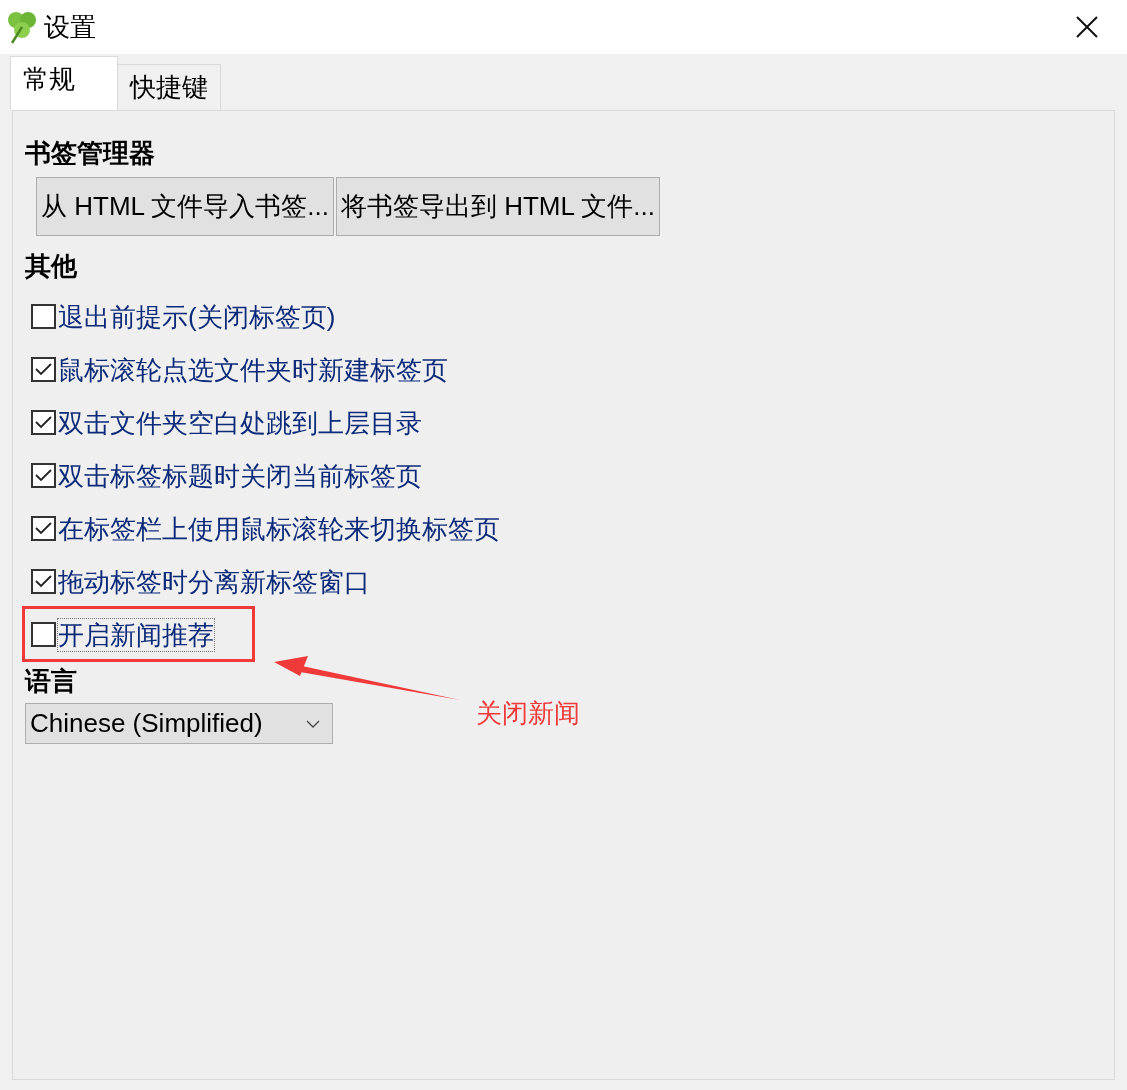  Describe the element at coordinates (1087, 27) in the screenshot. I see `close-icon` at that location.